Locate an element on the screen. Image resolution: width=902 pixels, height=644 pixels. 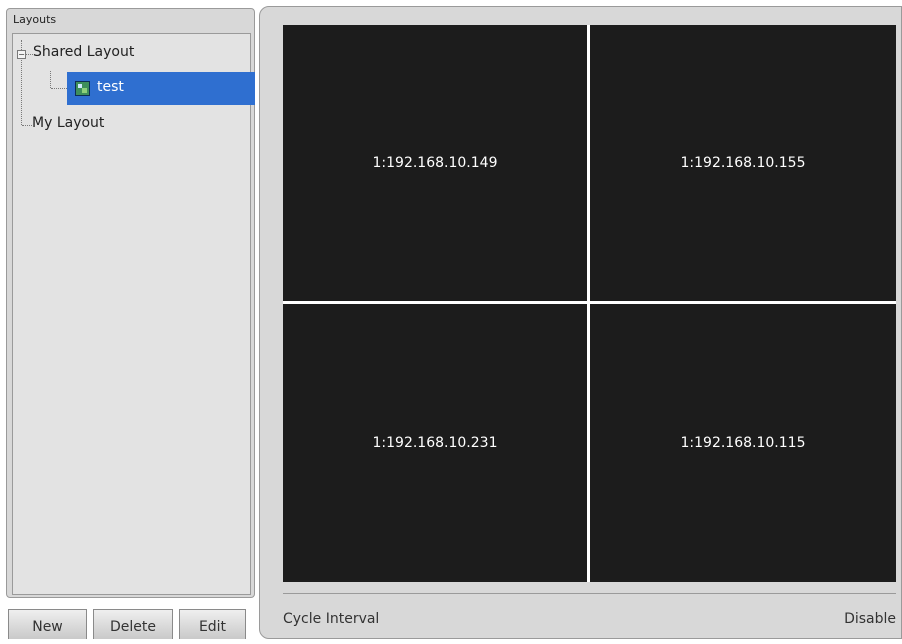
video-cell: 1:192.168.10.115 is located at coordinates (743, 443).